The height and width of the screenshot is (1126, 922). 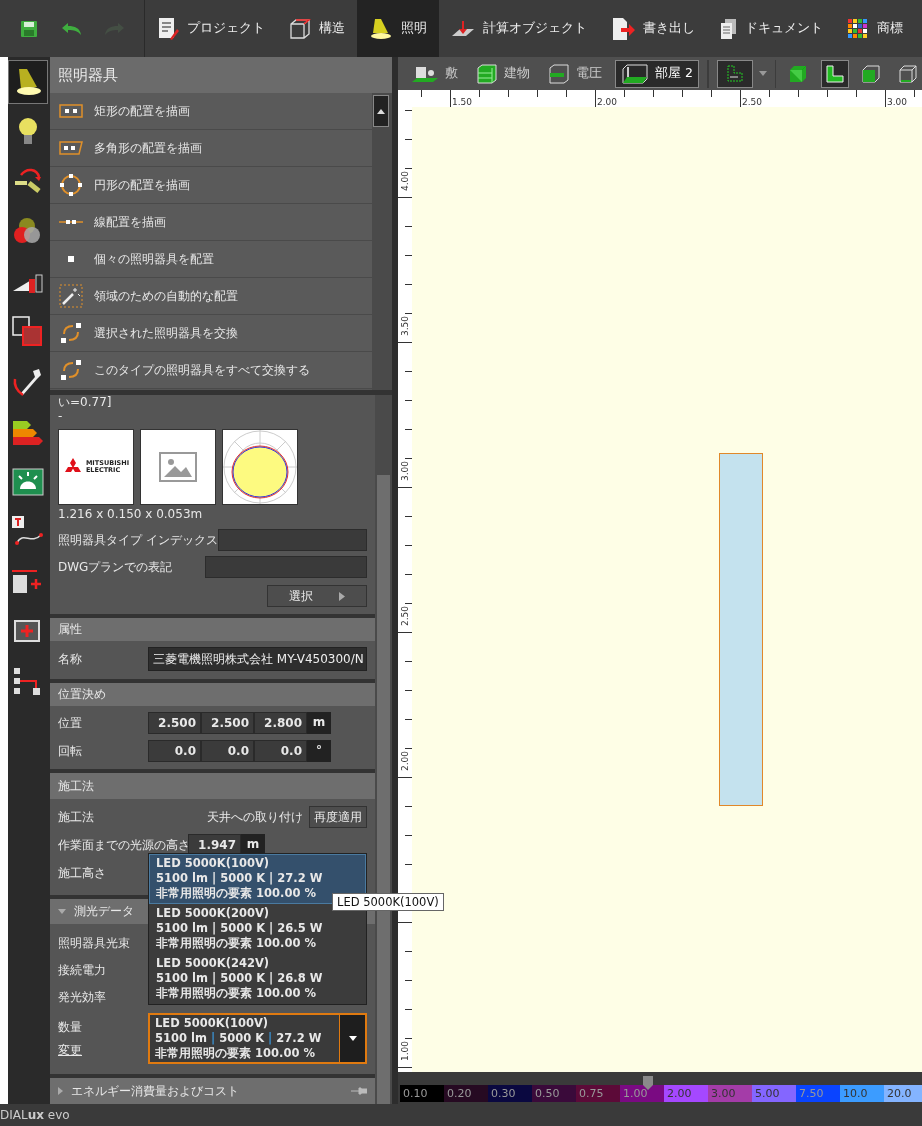 I want to click on field-label: DWGプランでの表記, so click(x=116, y=567).